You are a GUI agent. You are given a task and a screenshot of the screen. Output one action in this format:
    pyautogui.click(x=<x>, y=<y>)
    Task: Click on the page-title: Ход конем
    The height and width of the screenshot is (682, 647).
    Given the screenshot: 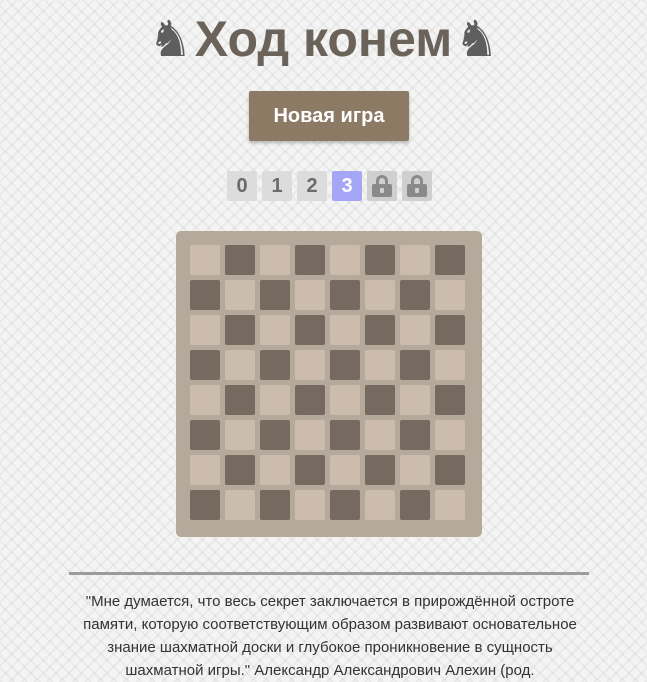 What is the action you would take?
    pyautogui.click(x=323, y=39)
    